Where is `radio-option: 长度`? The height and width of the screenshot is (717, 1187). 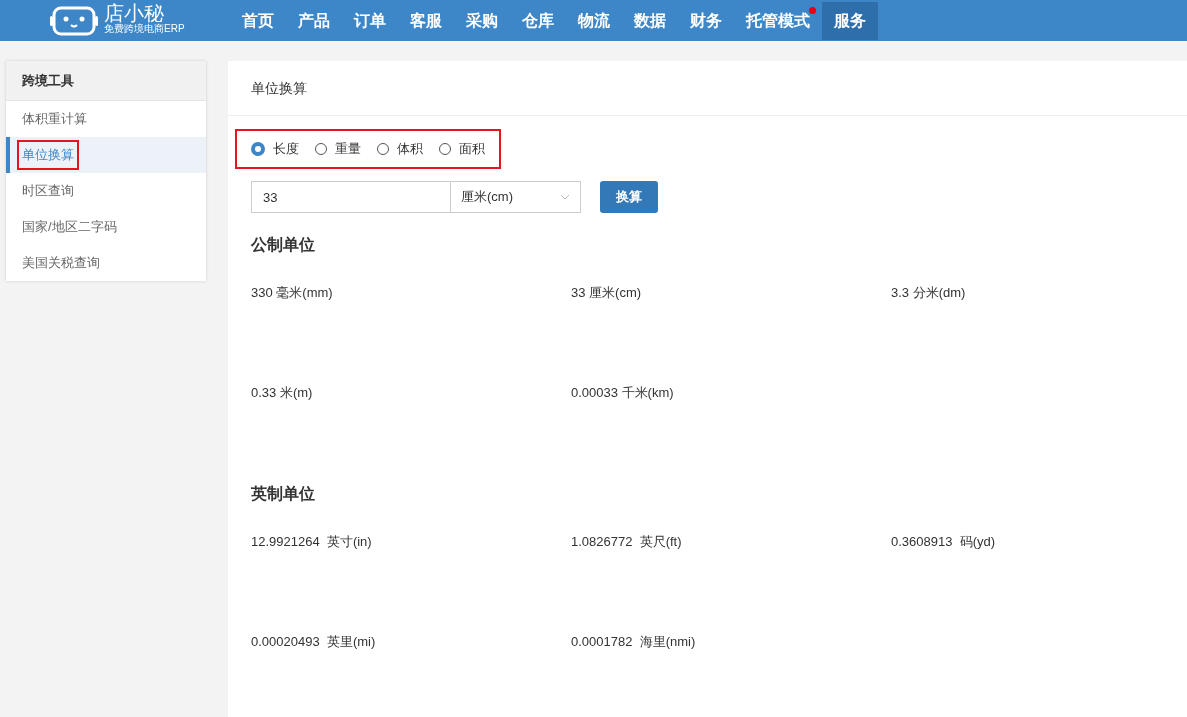
radio-option: 长度 is located at coordinates (275, 149).